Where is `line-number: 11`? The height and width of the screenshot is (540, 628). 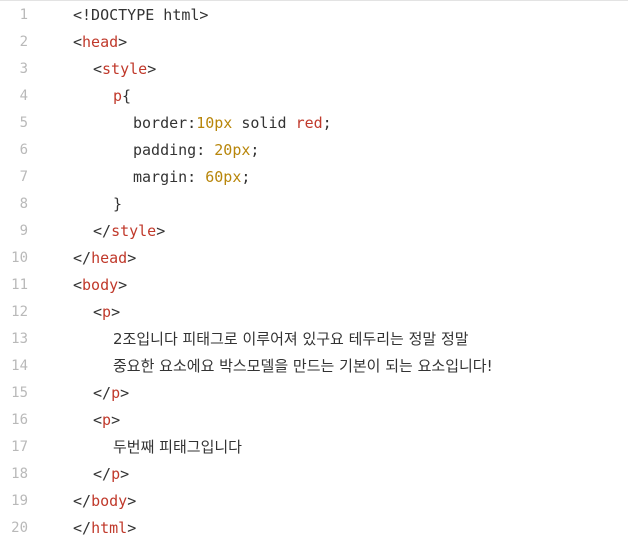 line-number: 11 is located at coordinates (19, 285).